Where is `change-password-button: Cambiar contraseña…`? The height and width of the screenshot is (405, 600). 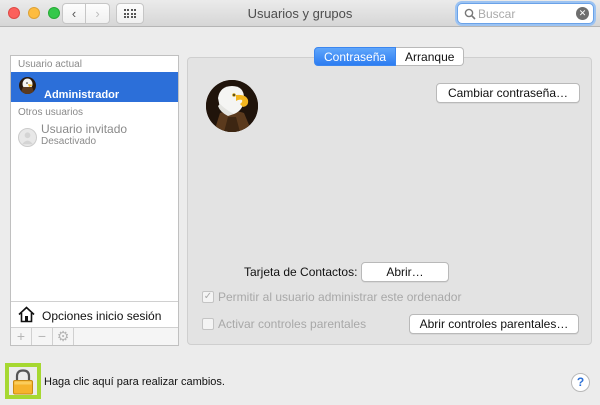 change-password-button: Cambiar contraseña… is located at coordinates (508, 93).